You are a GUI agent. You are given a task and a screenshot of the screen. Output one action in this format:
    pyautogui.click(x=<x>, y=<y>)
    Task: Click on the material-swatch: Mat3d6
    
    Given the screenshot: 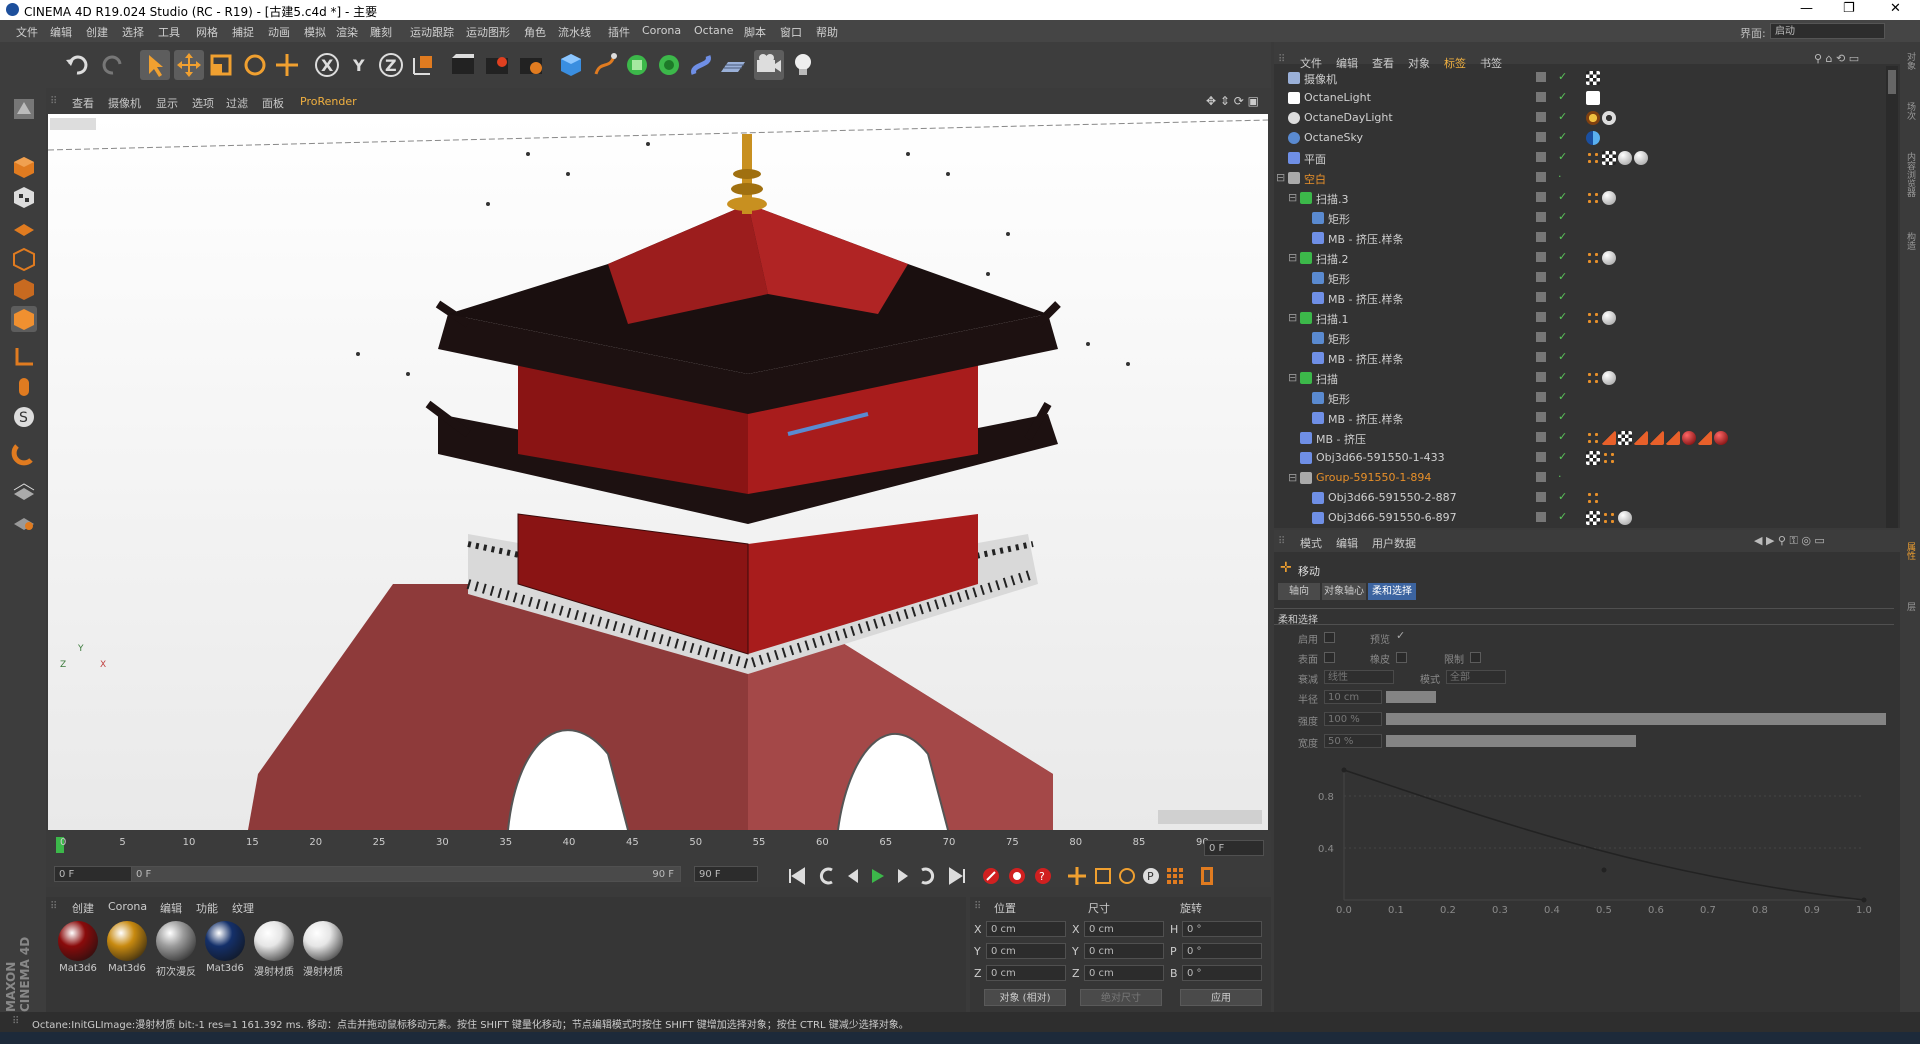 What is the action you would take?
    pyautogui.click(x=78, y=949)
    